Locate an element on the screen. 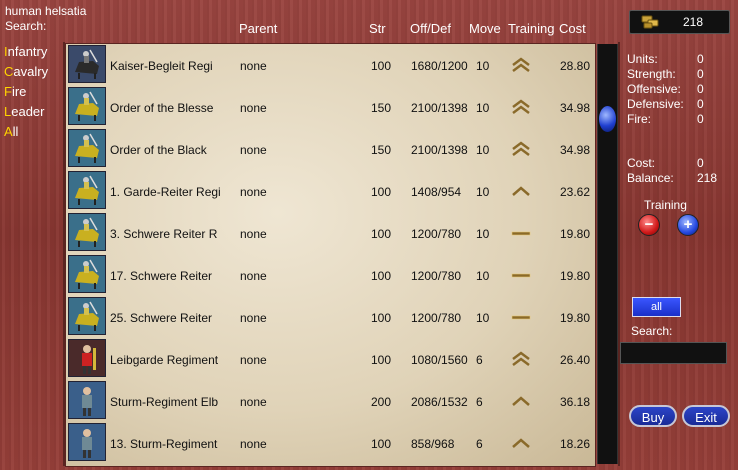 The width and height of the screenshot is (738, 470). filter-label: nfantry is located at coordinates (27, 51).